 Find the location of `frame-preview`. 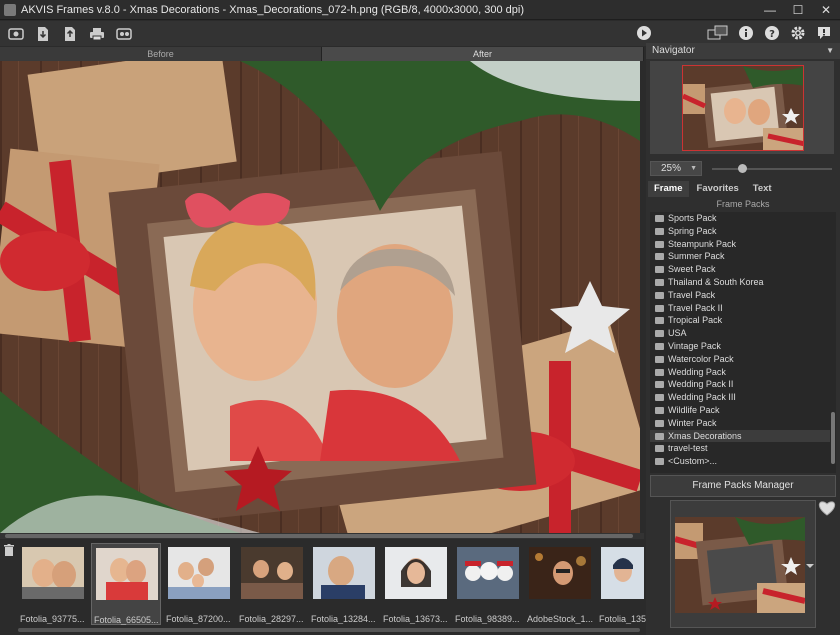

frame-preview is located at coordinates (743, 564).